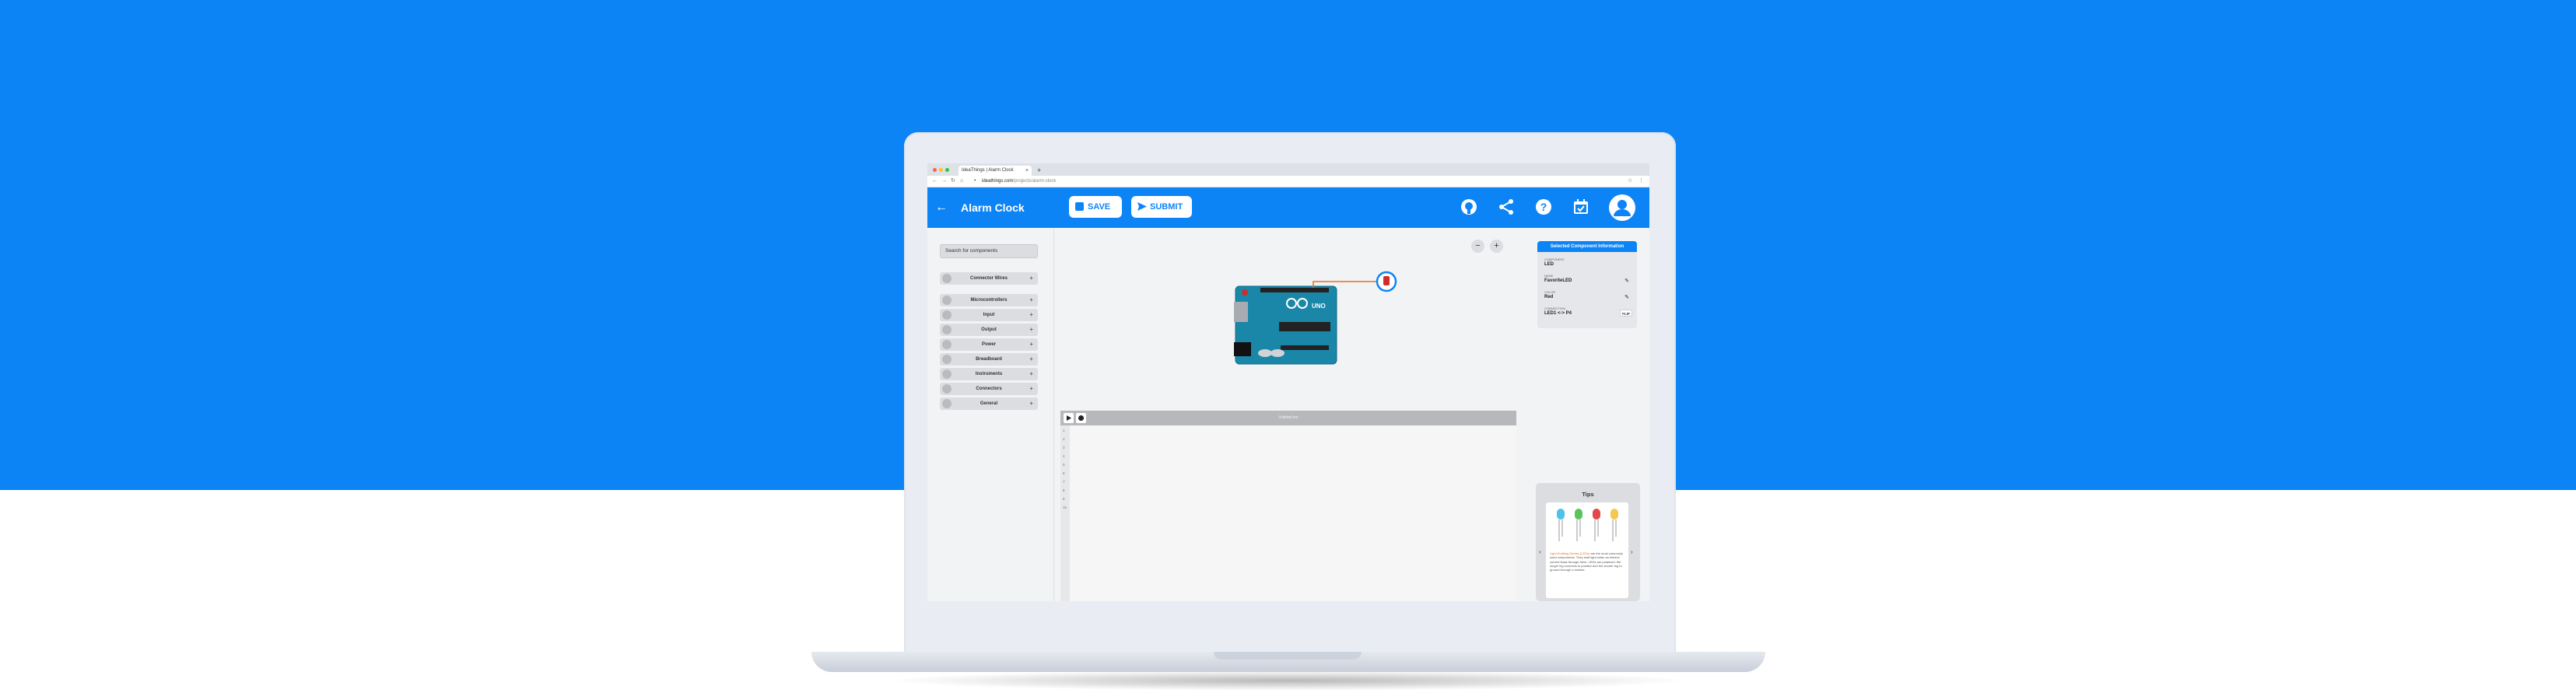  Describe the element at coordinates (1549, 276) in the screenshot. I see `field-label: NAME` at that location.